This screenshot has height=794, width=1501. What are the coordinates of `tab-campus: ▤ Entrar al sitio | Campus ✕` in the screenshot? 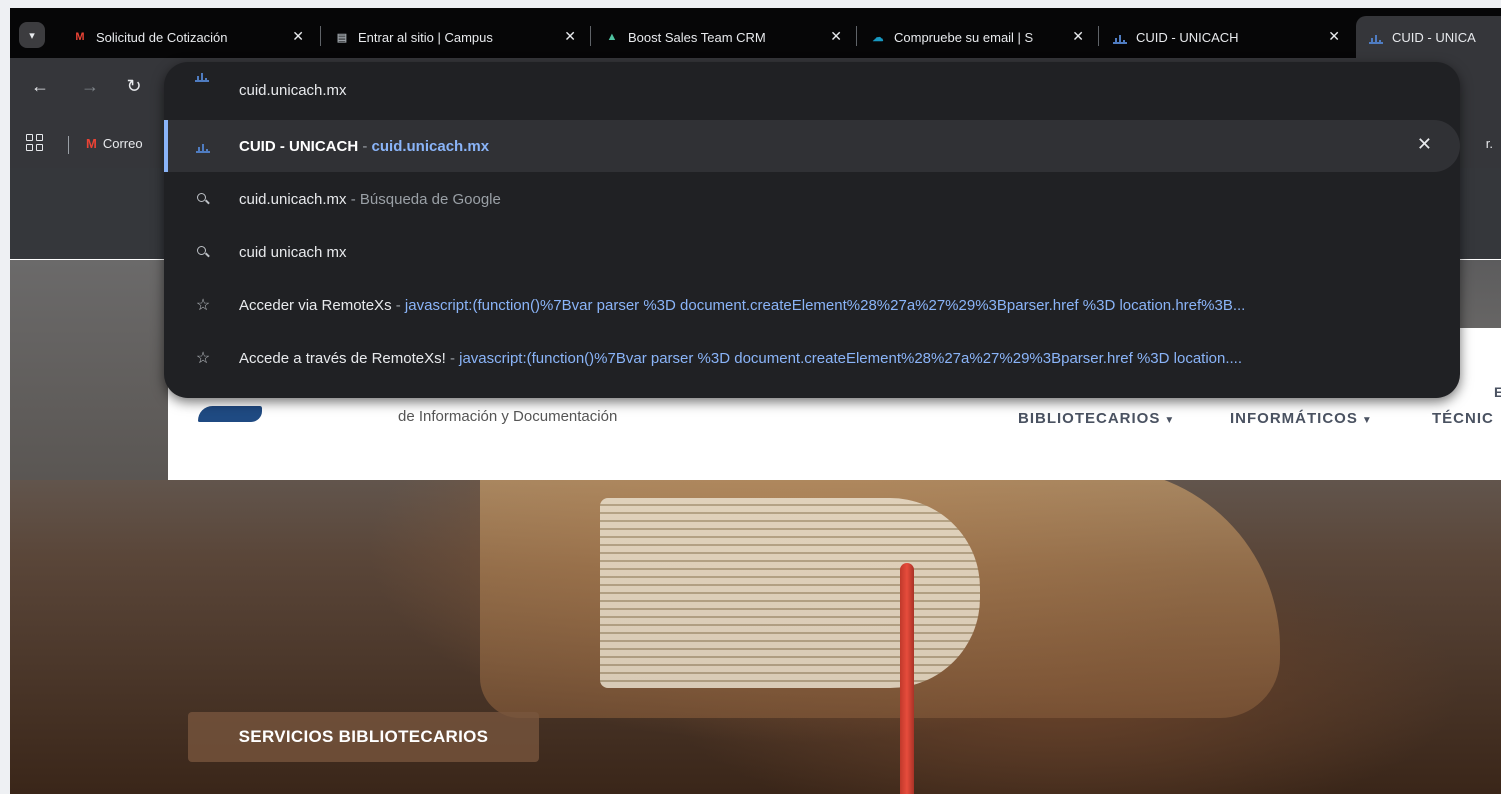 It's located at (460, 37).